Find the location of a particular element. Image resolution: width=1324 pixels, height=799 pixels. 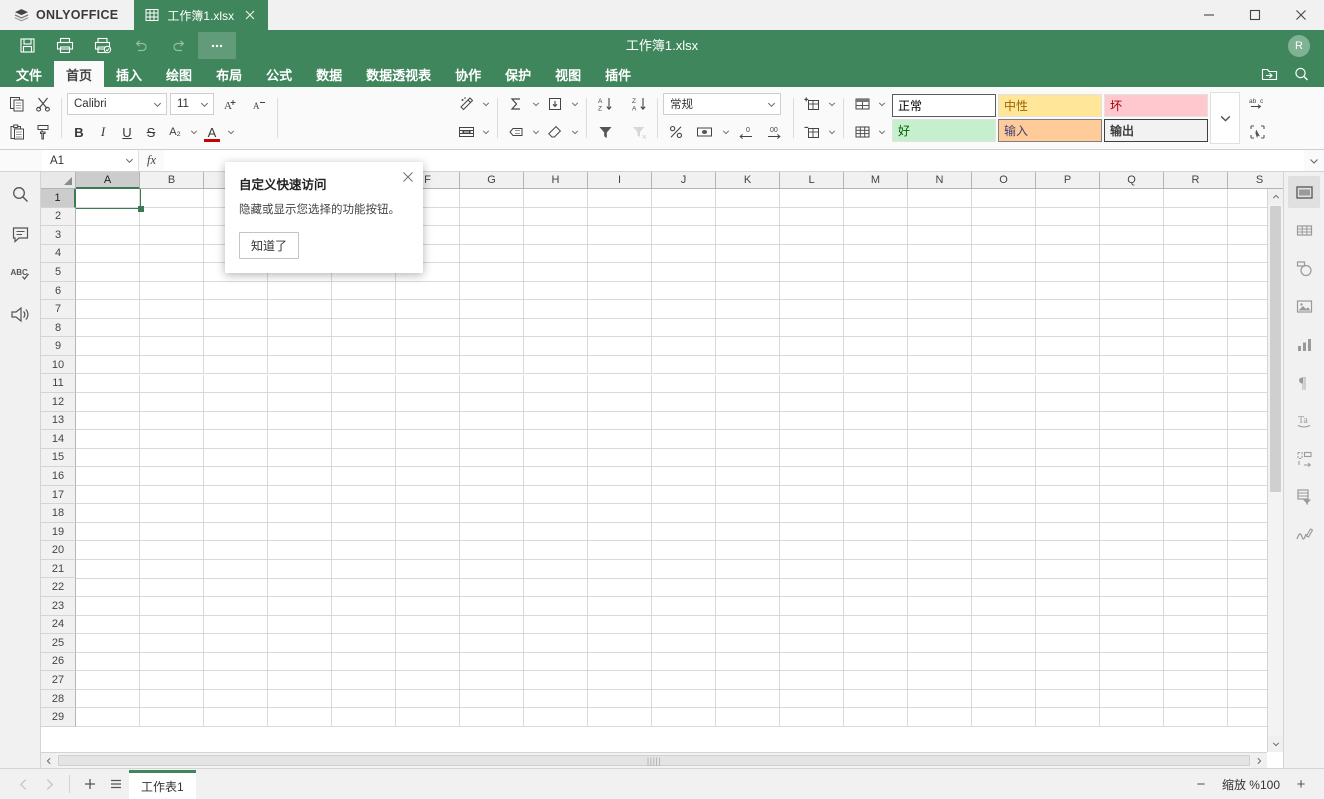

cell-B27 is located at coordinates (172, 680).